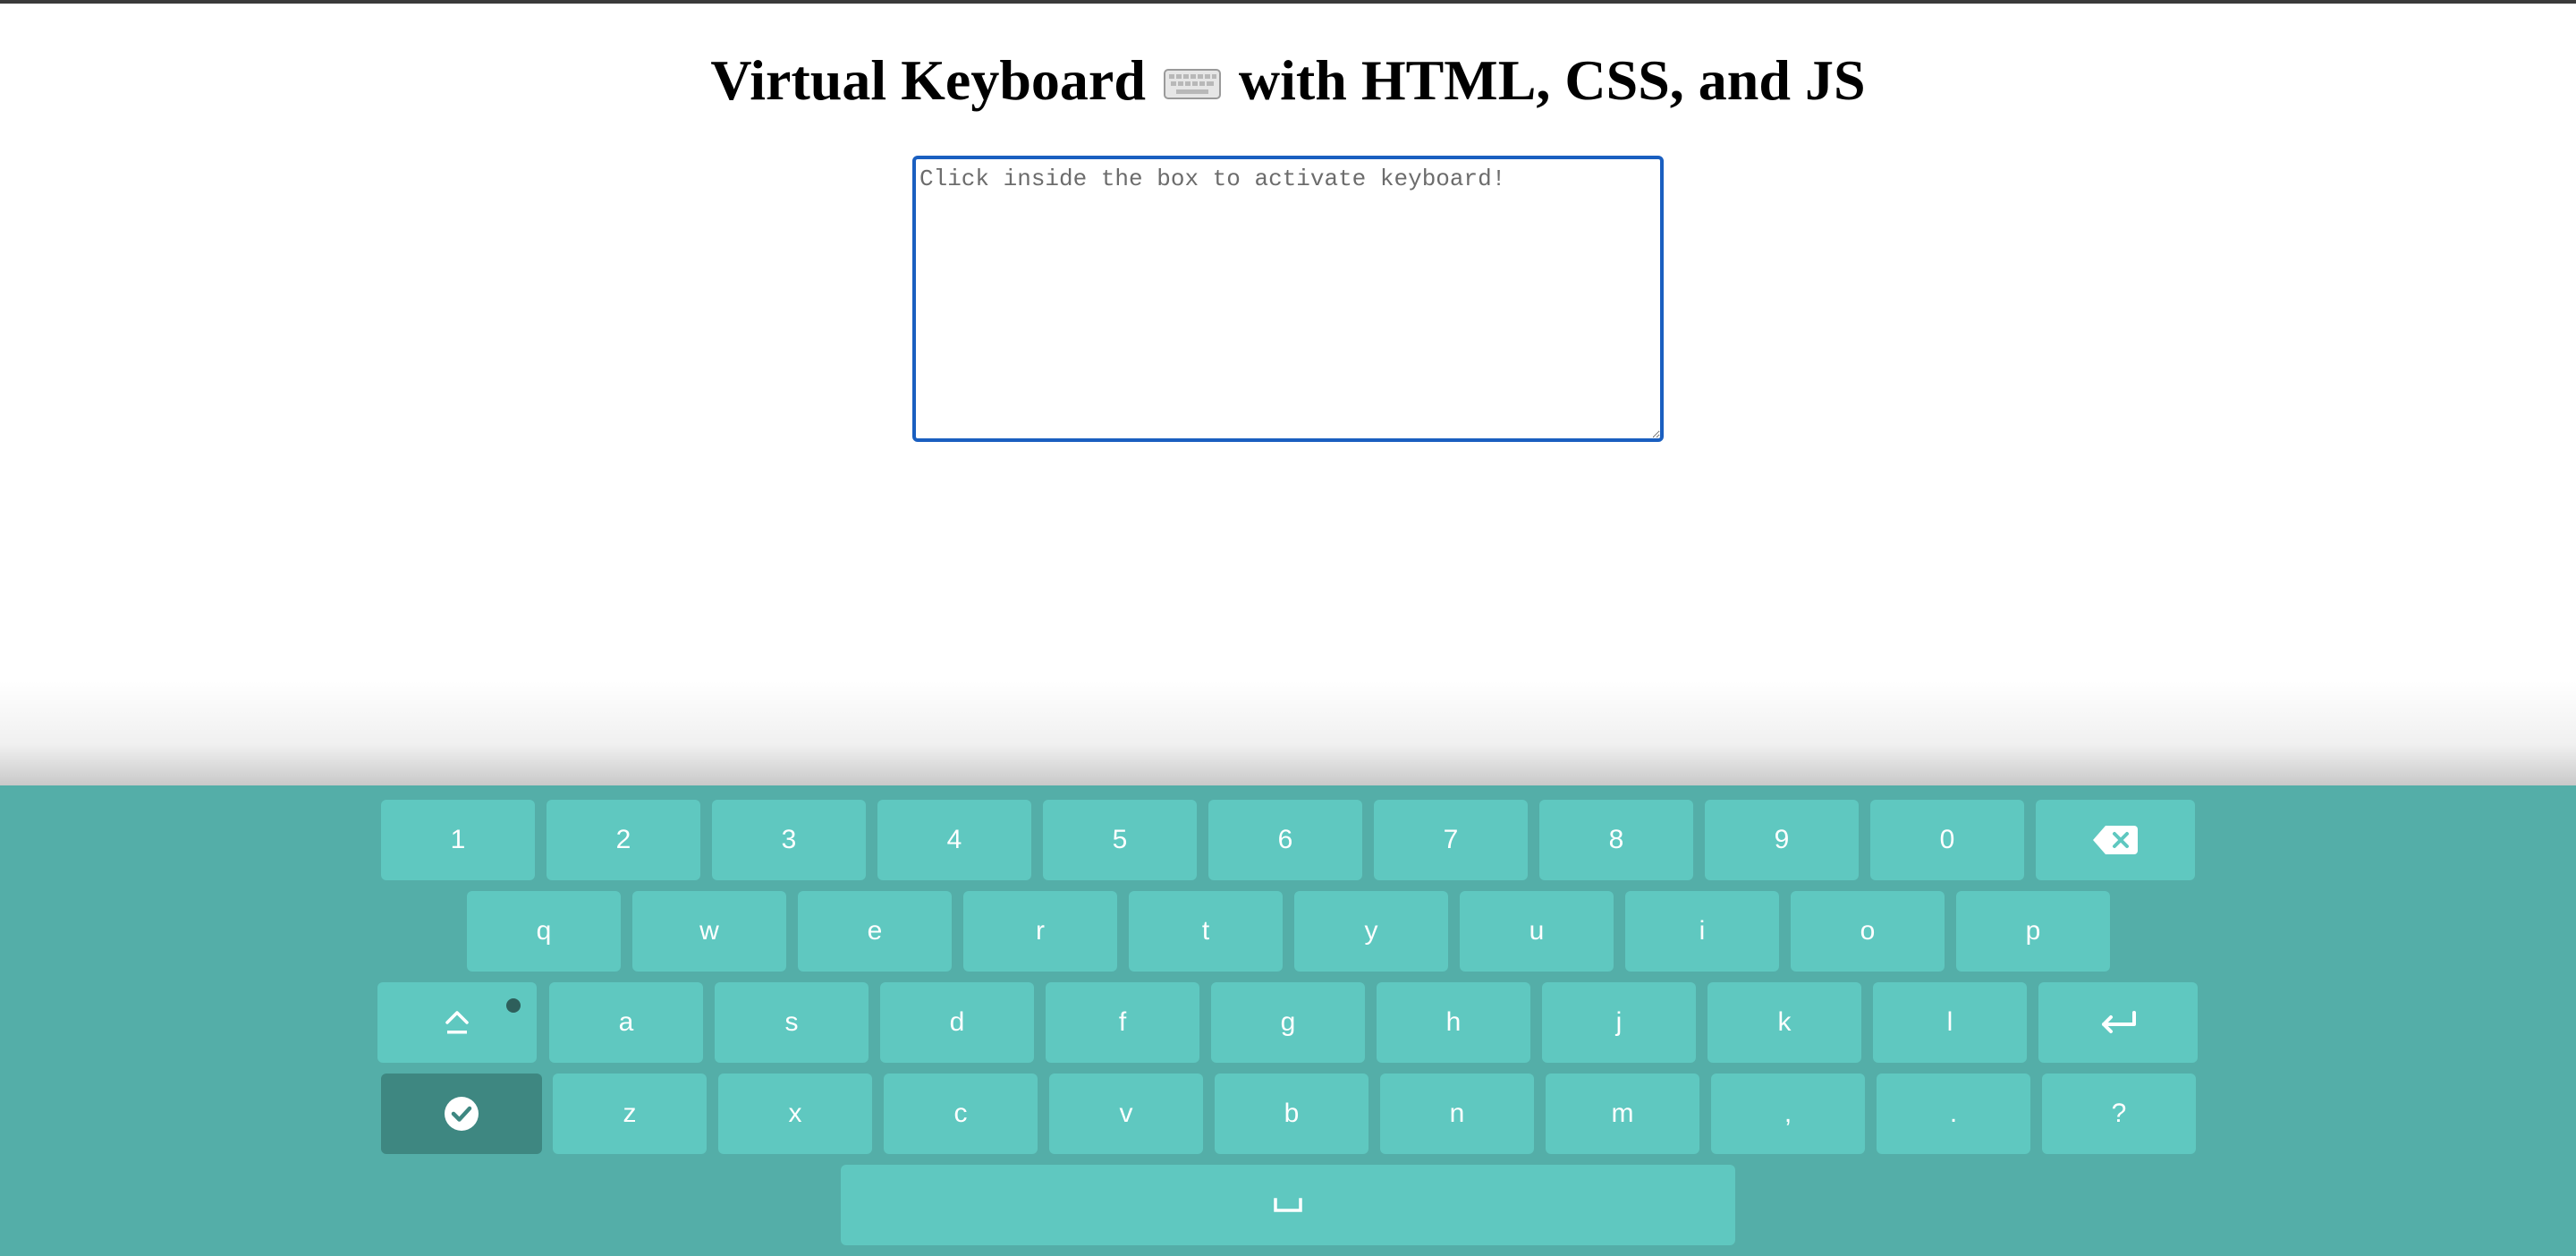 Image resolution: width=2576 pixels, height=1256 pixels. What do you see at coordinates (626, 1023) in the screenshot?
I see `key-a: a` at bounding box center [626, 1023].